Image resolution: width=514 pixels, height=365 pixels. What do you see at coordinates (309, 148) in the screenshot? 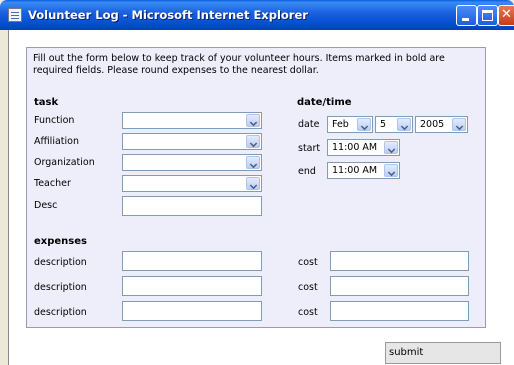
I see `start-label: start` at bounding box center [309, 148].